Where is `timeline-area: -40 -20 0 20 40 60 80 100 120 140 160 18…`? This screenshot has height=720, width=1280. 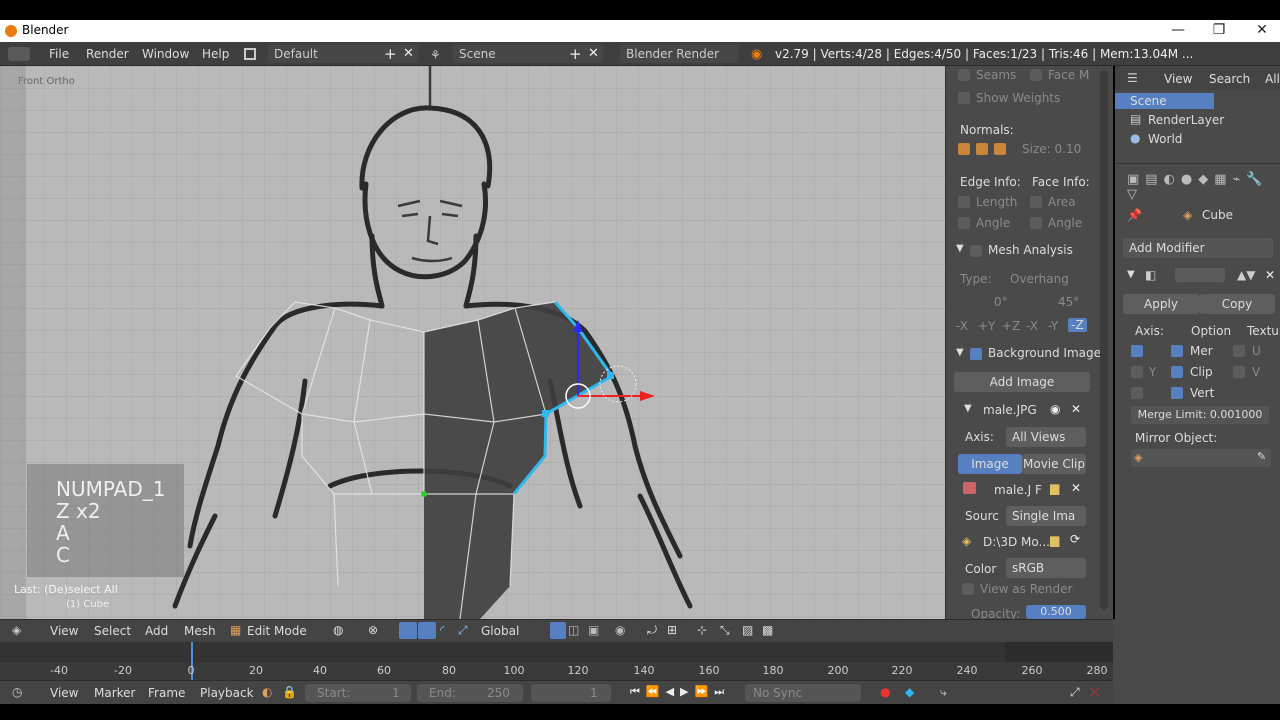
timeline-area: -40 -20 0 20 40 60 80 100 120 140 160 18… is located at coordinates (556, 661).